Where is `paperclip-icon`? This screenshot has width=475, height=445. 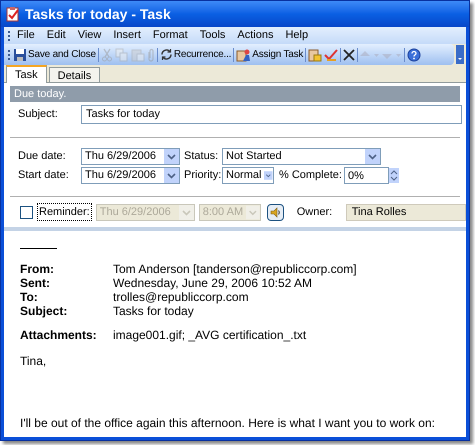
paperclip-icon is located at coordinates (150, 55).